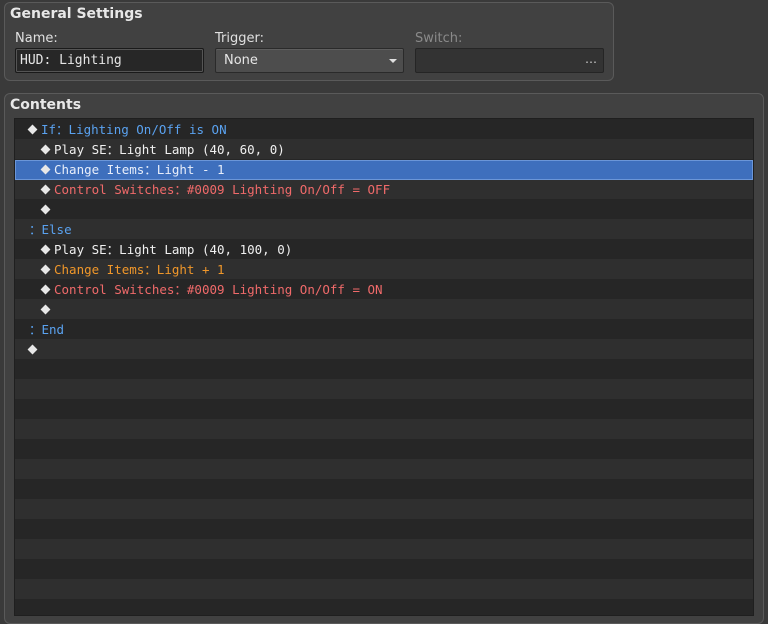  I want to click on switch-label: Switch:, so click(439, 38).